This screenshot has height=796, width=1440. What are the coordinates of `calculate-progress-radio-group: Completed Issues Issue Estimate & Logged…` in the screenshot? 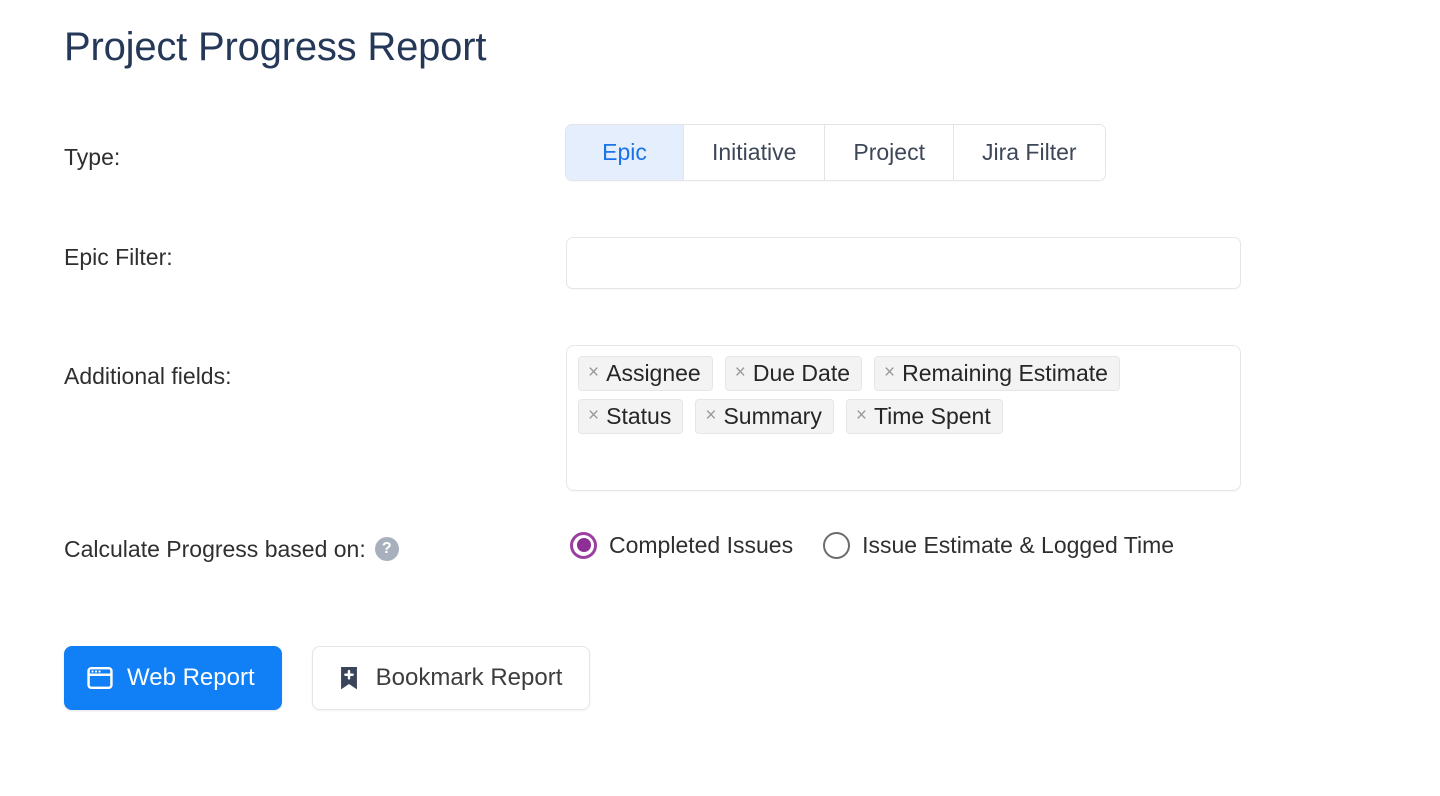 It's located at (872, 545).